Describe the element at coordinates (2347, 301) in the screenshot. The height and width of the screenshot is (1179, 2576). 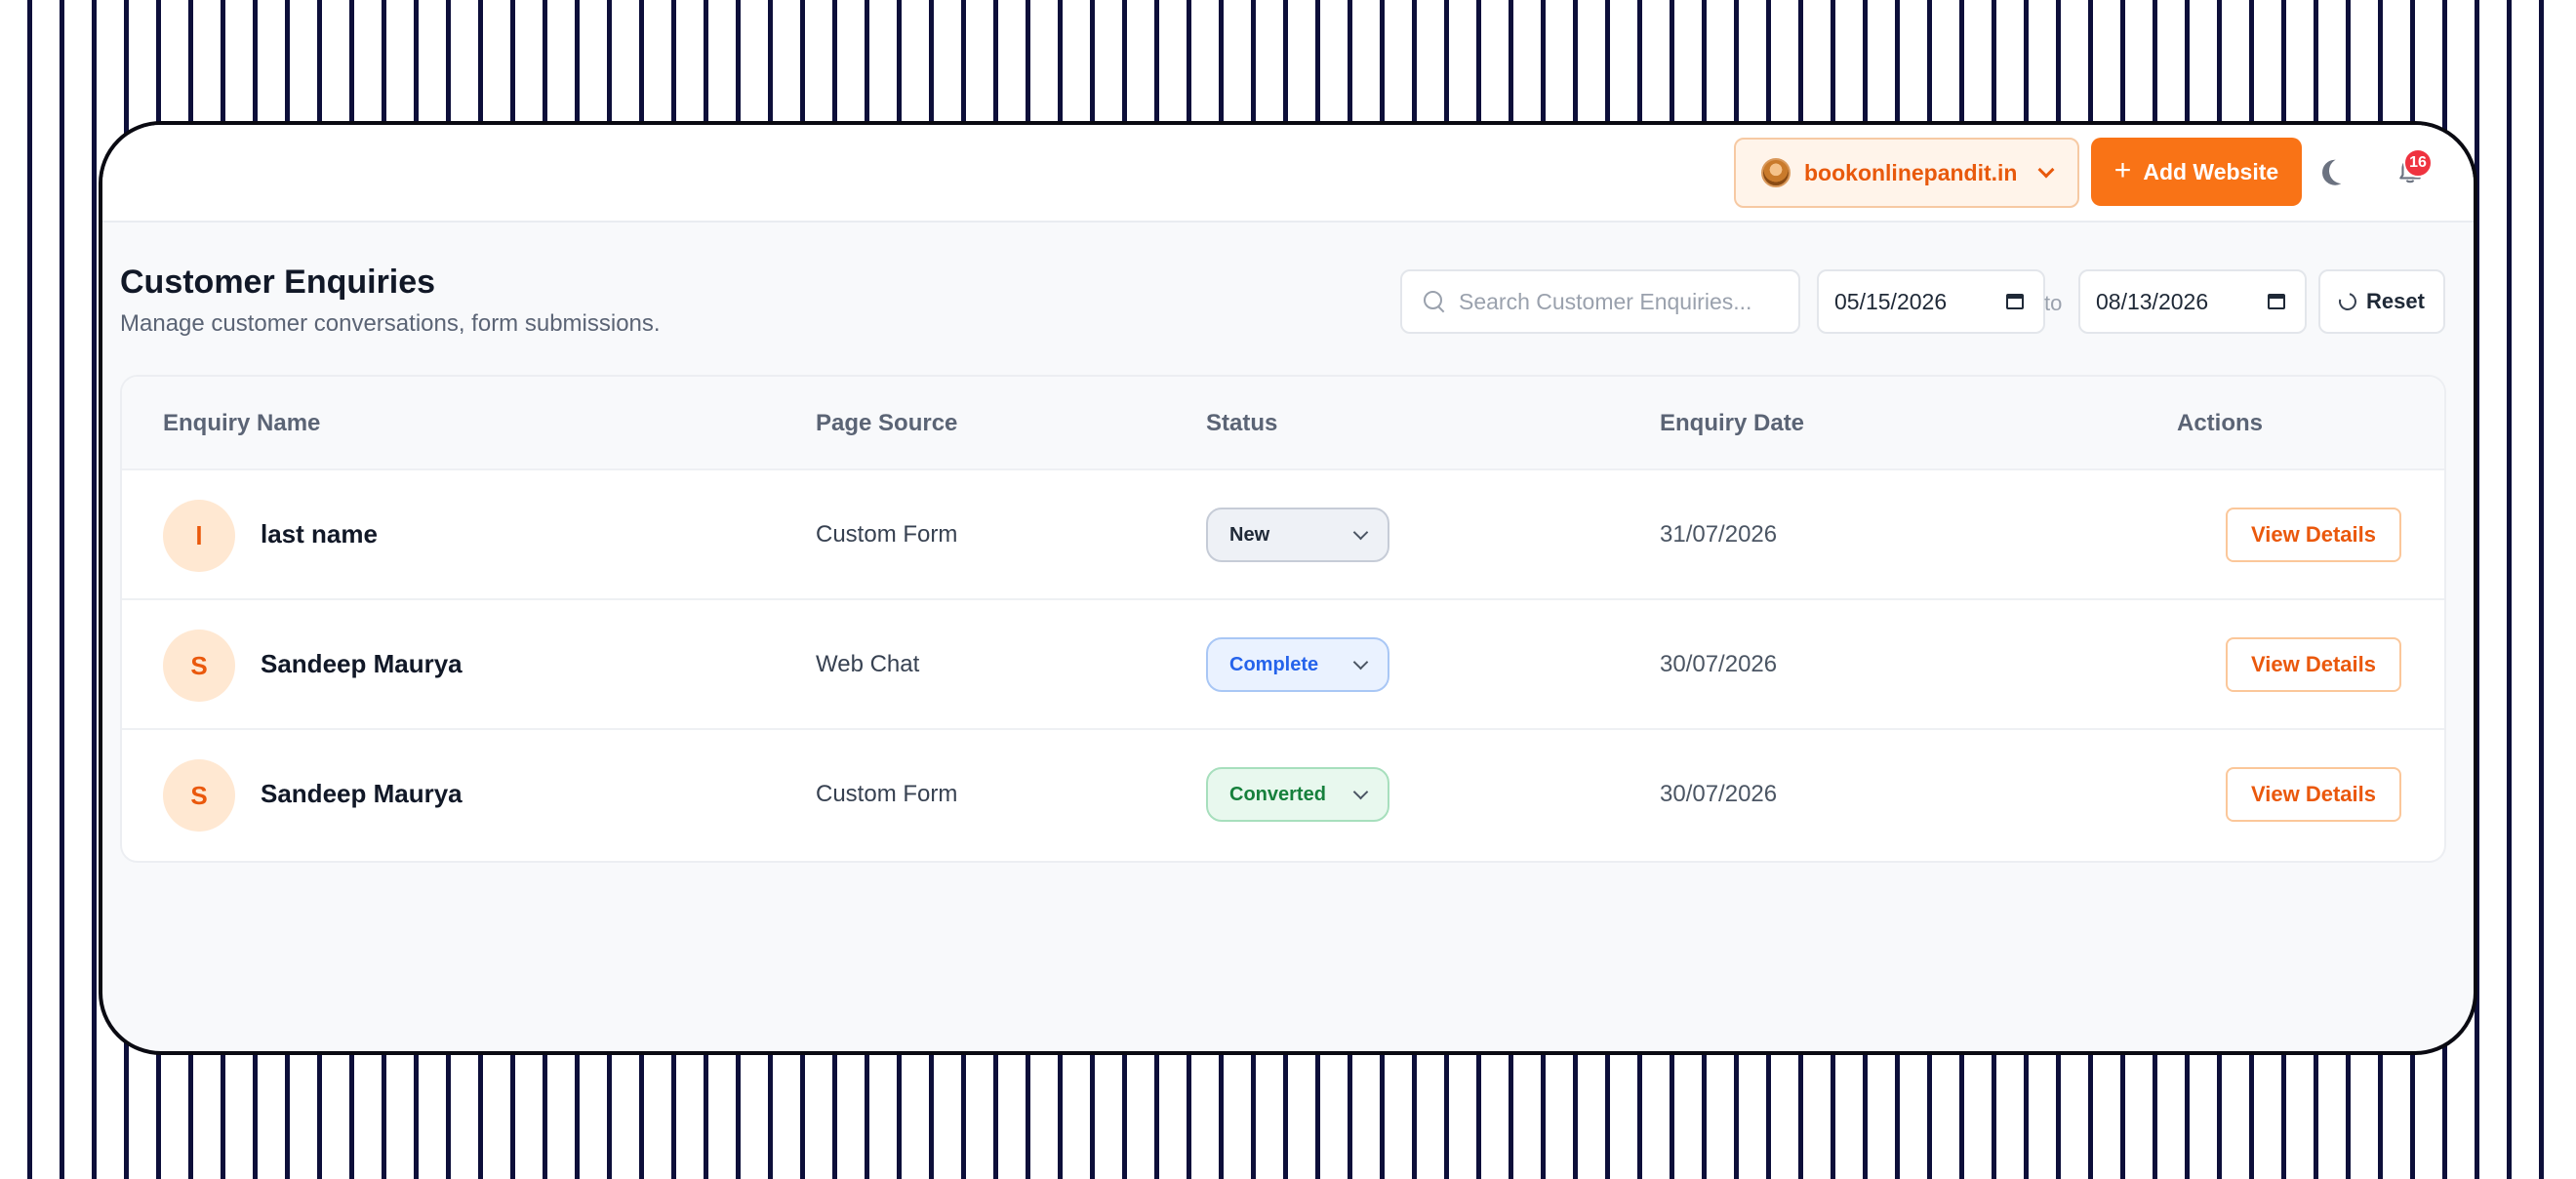
I see `reset-icon` at that location.